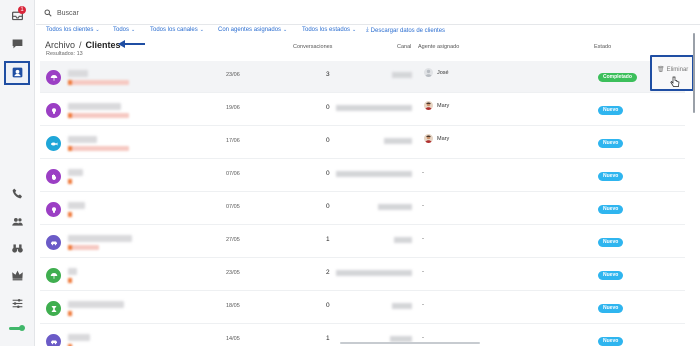 The image size is (700, 346). Describe the element at coordinates (405, 30) in the screenshot. I see `download-clients-button: ⤓ Descargar datos de clientes` at that location.